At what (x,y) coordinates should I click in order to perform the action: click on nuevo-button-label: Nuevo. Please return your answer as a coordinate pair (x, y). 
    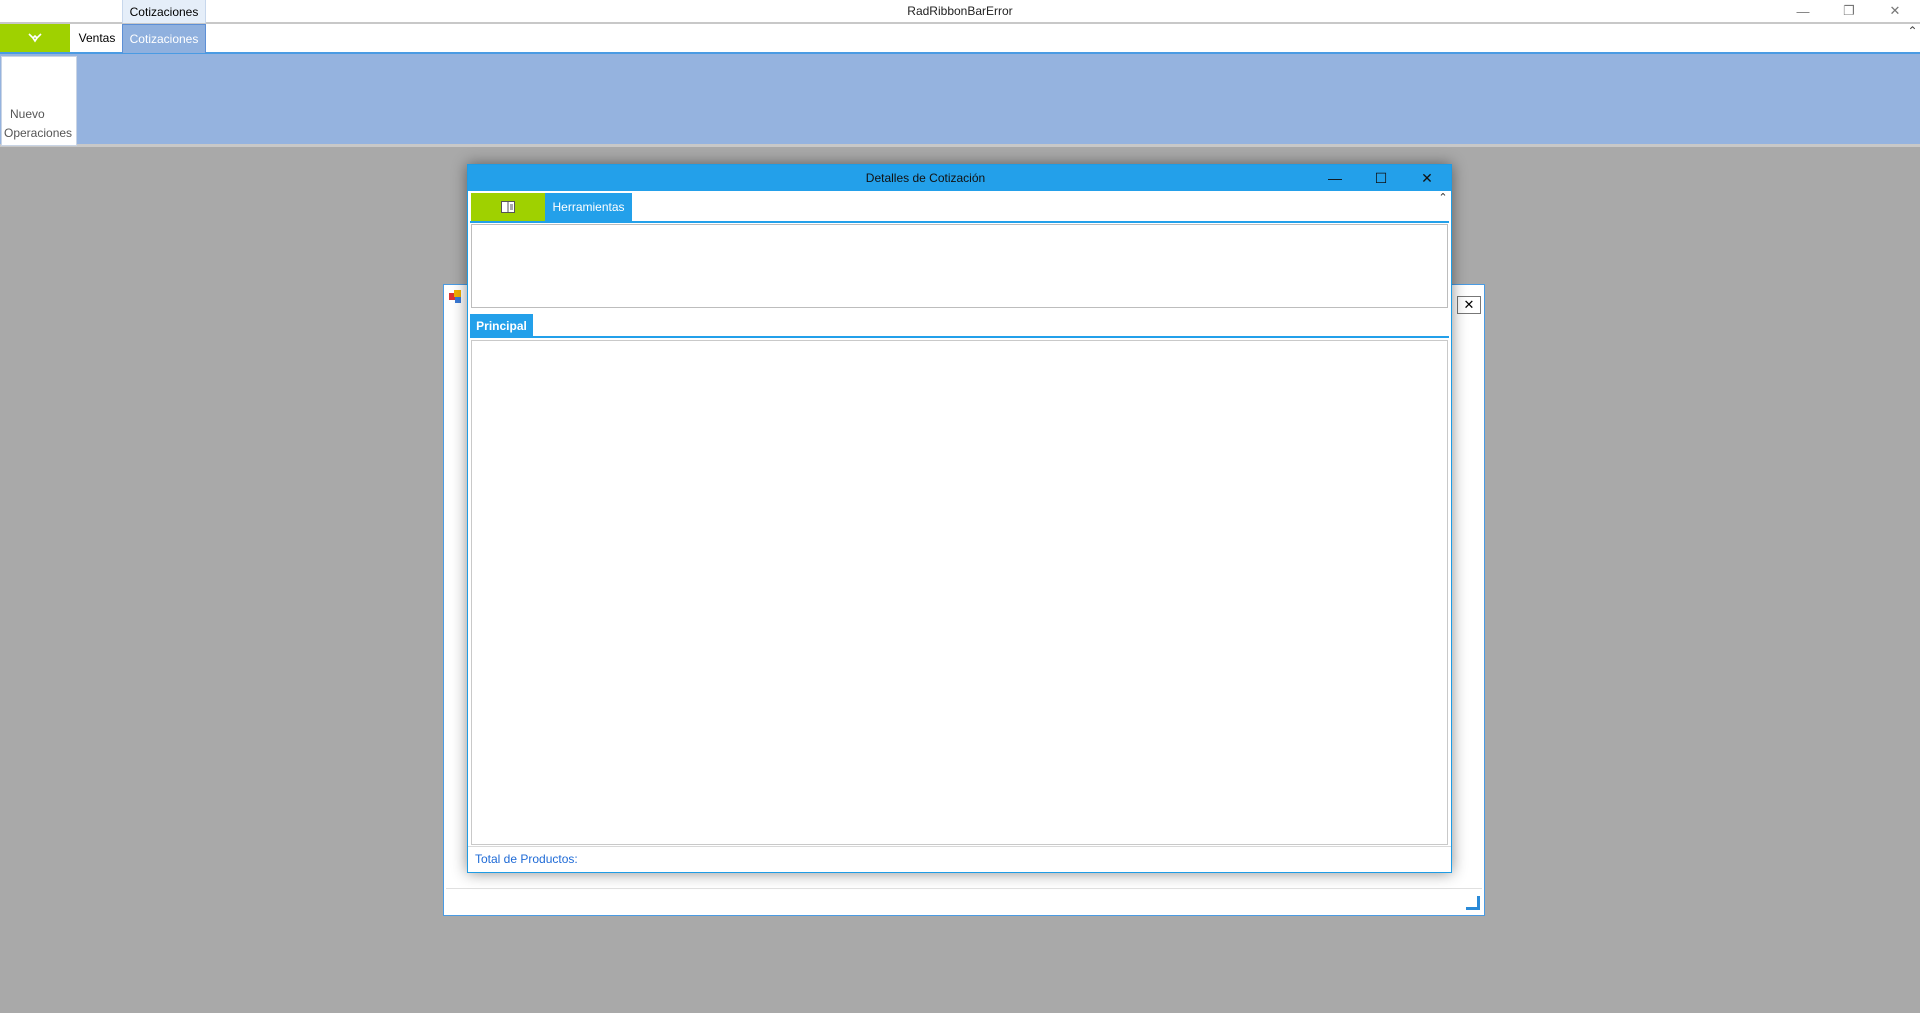
    Looking at the image, I should click on (27, 114).